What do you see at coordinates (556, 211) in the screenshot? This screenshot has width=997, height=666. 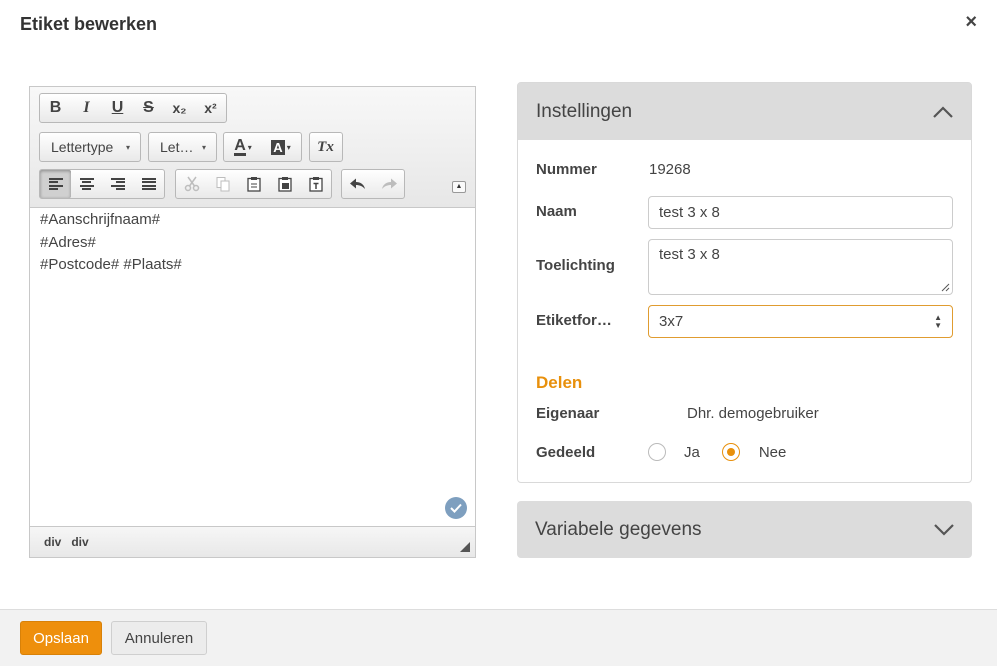 I see `naam-label: Naam` at bounding box center [556, 211].